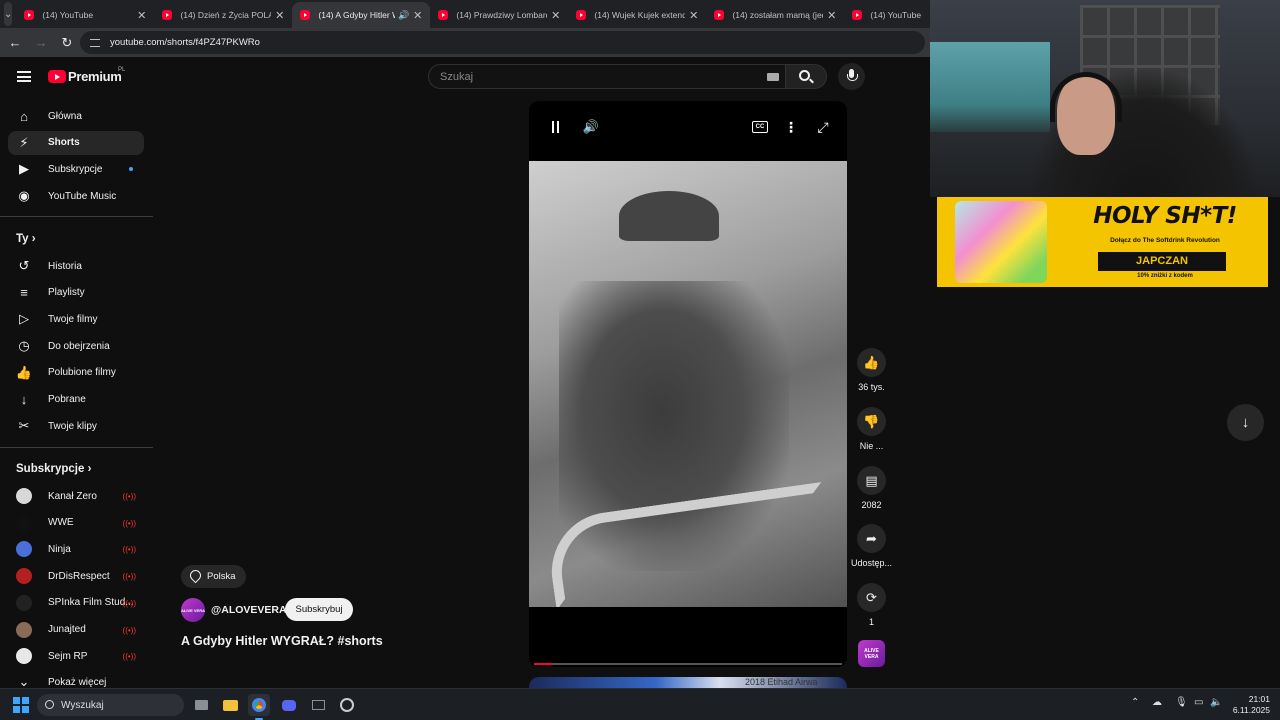 Image resolution: width=1280 pixels, height=720 pixels. What do you see at coordinates (347, 705) in the screenshot?
I see `obs-icon` at bounding box center [347, 705].